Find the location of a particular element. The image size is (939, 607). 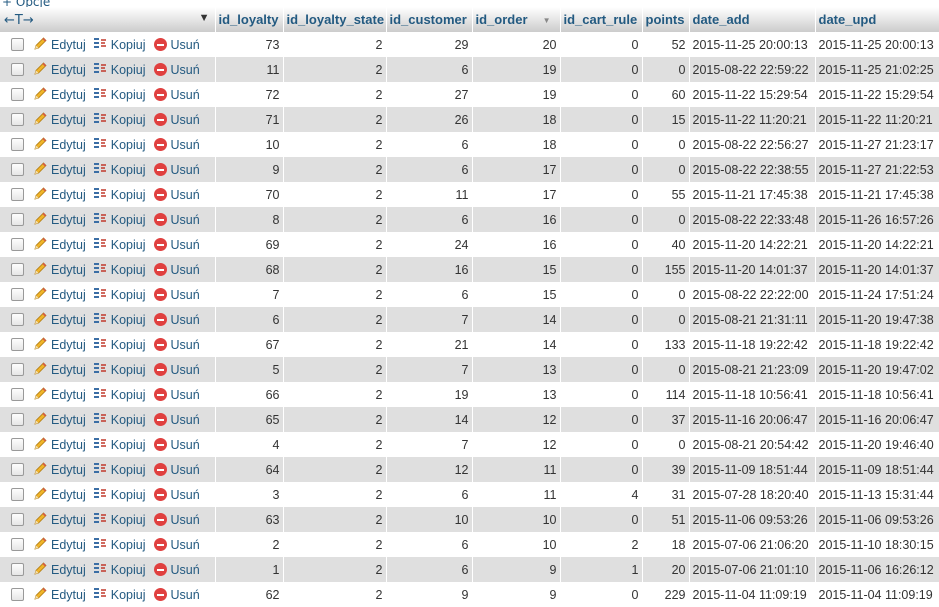

cell-date-upd: 2015-11-13 15:31:44 is located at coordinates (877, 494).